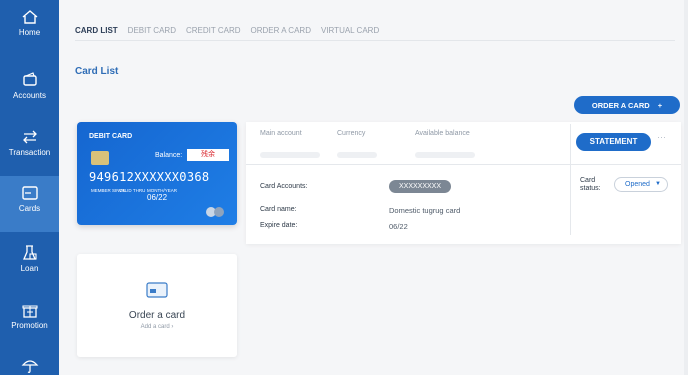  I want to click on card-name-label: Card name:, so click(278, 209).